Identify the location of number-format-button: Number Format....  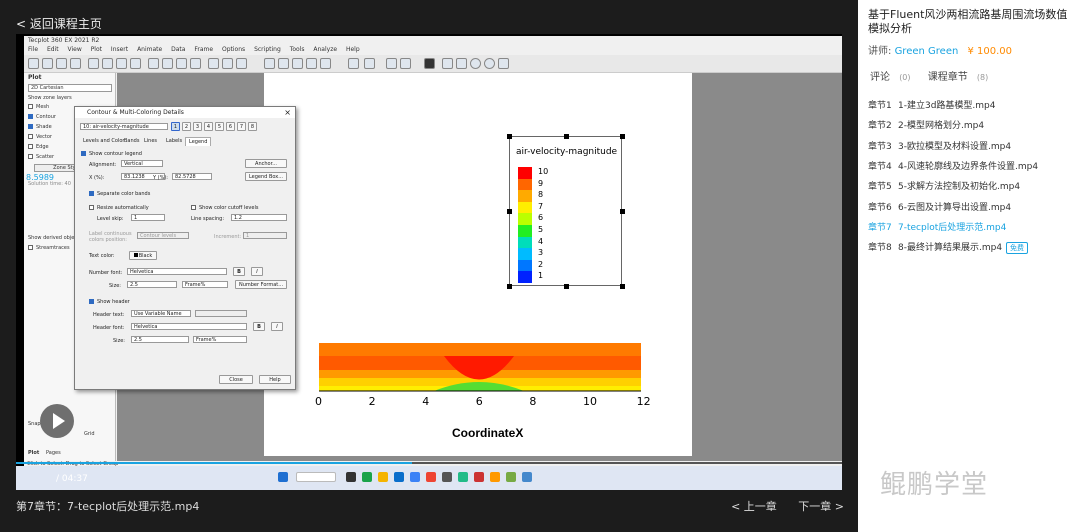
(261, 284).